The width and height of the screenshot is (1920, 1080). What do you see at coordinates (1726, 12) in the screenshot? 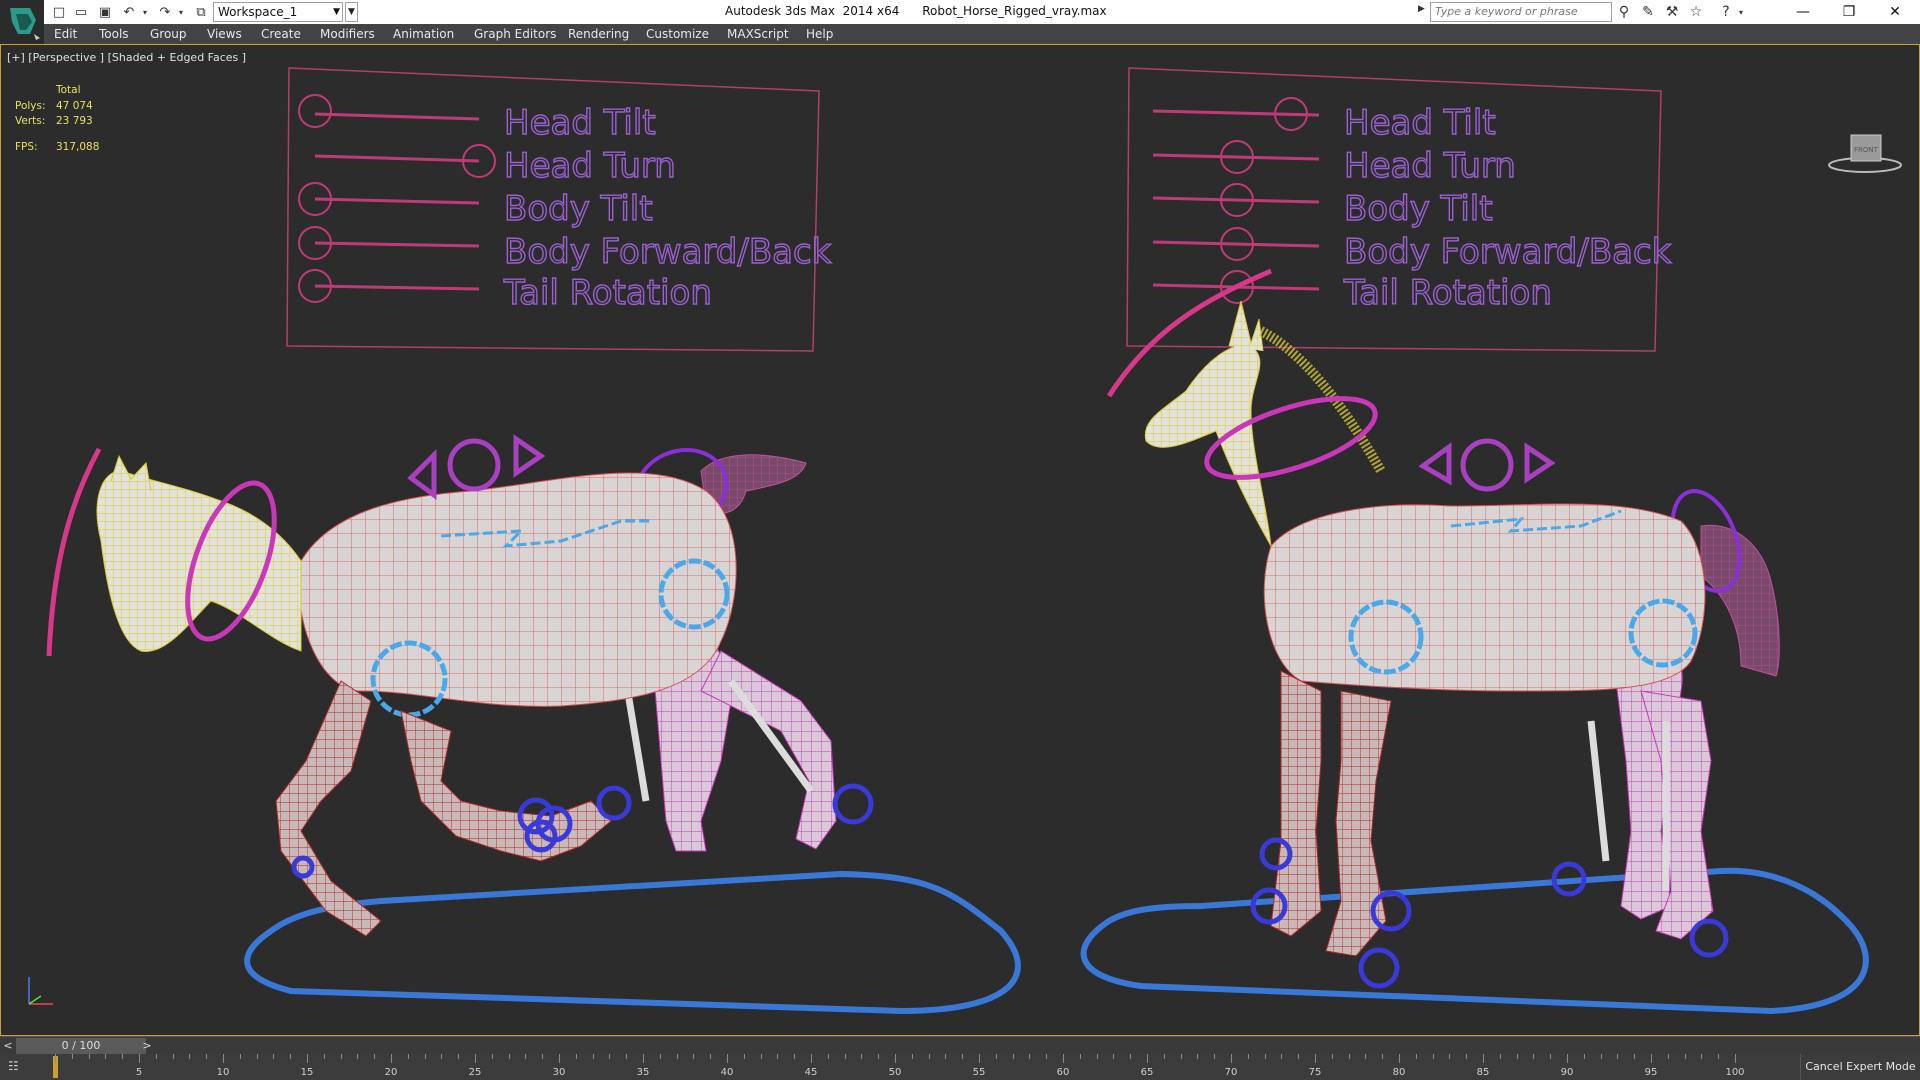
I see `help-icon: ?` at bounding box center [1726, 12].